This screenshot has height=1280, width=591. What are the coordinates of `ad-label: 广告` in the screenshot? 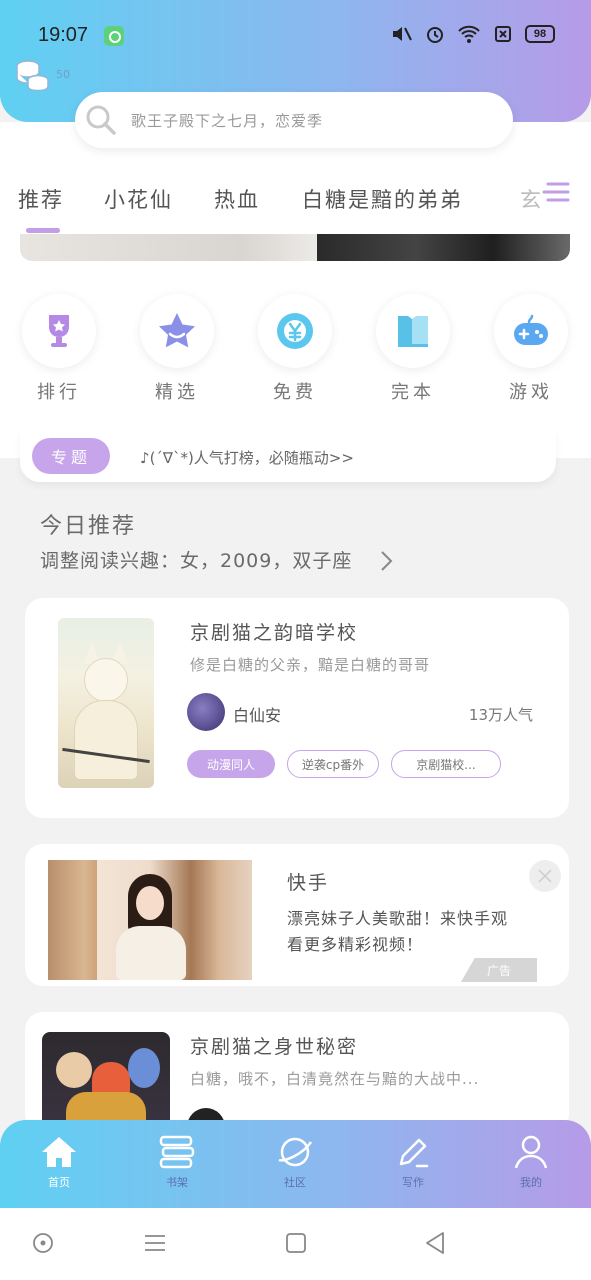 It's located at (499, 970).